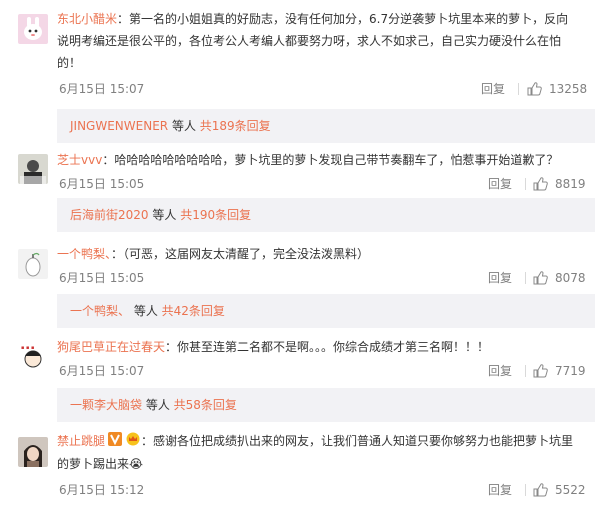 The width and height of the screenshot is (595, 506). What do you see at coordinates (357, 441) in the screenshot?
I see `comment-text: ：感谢各位把成绩扒出来的网友，让我们普通人知道只要你够努力也能把萝卜坑里` at bounding box center [357, 441].